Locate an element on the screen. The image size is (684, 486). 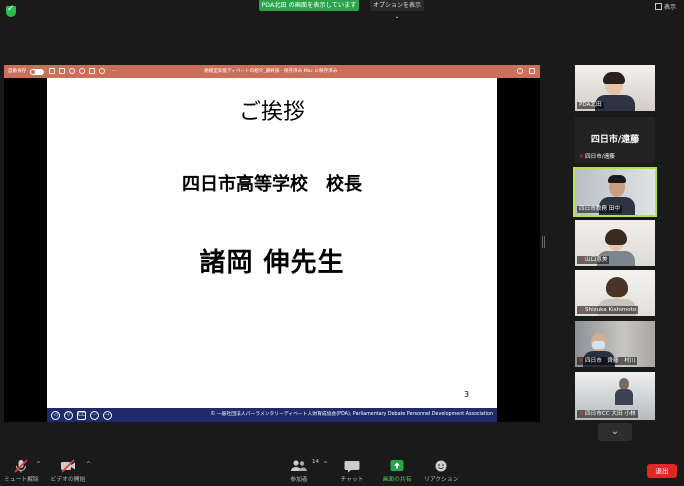
reactions-label: リアクション is located at coordinates (441, 480).